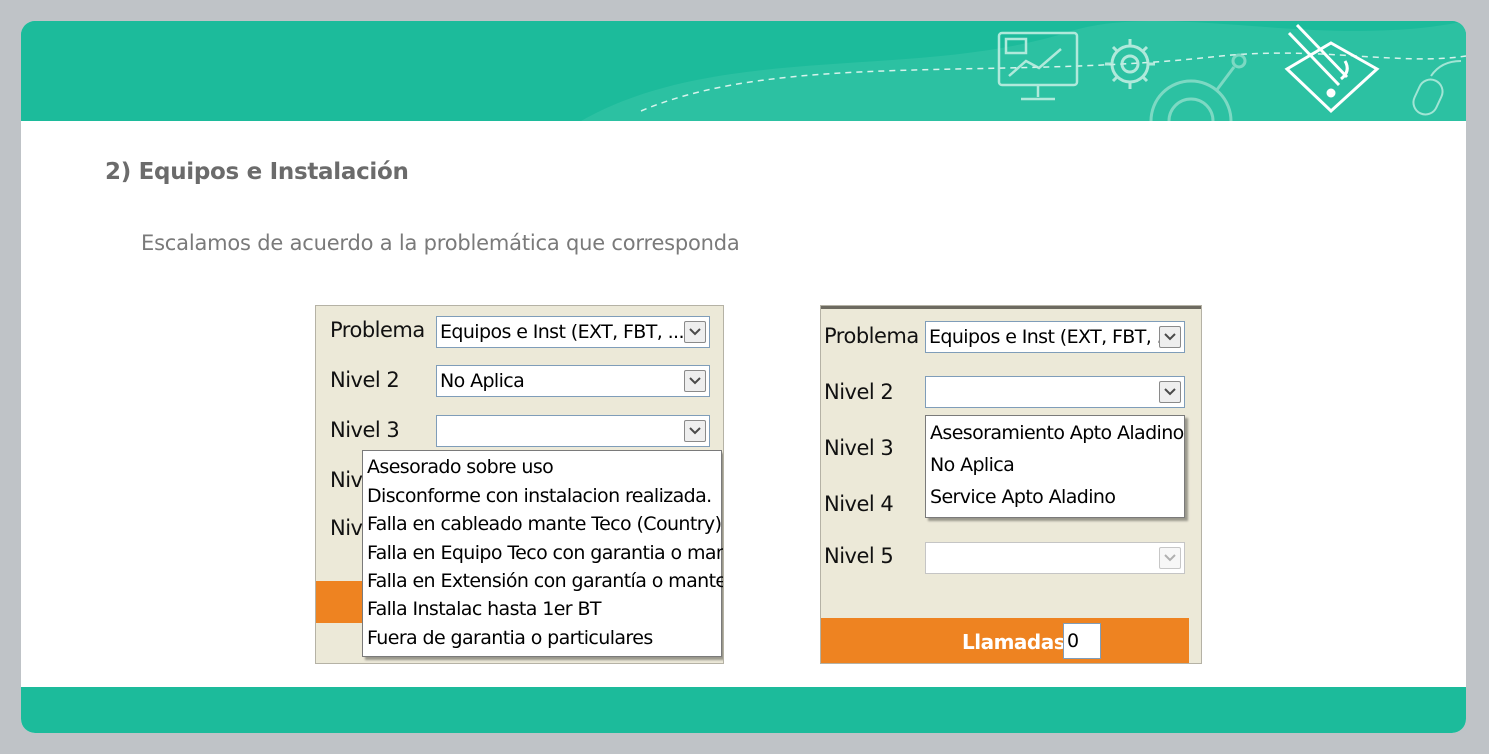  Describe the element at coordinates (460, 467) in the screenshot. I see `dropdown-option: Asesorado sobre uso` at that location.